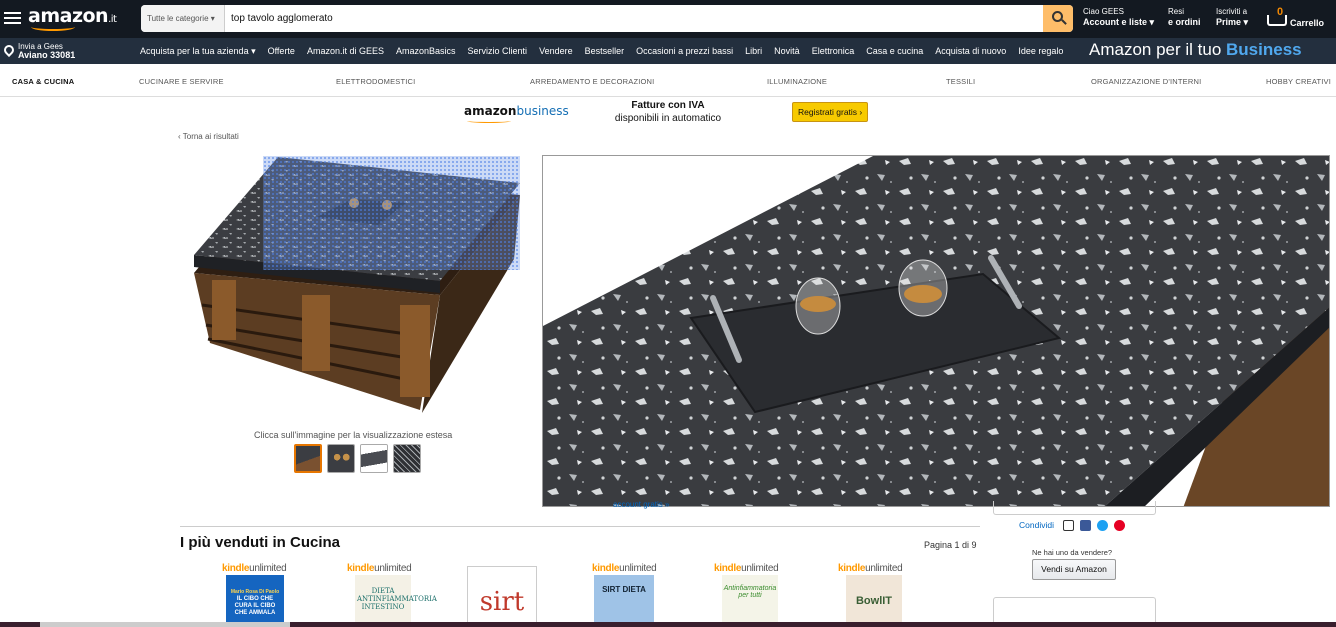 This screenshot has width=1336, height=627. I want to click on search-bar: Tutte le categorie ▾, so click(607, 18).